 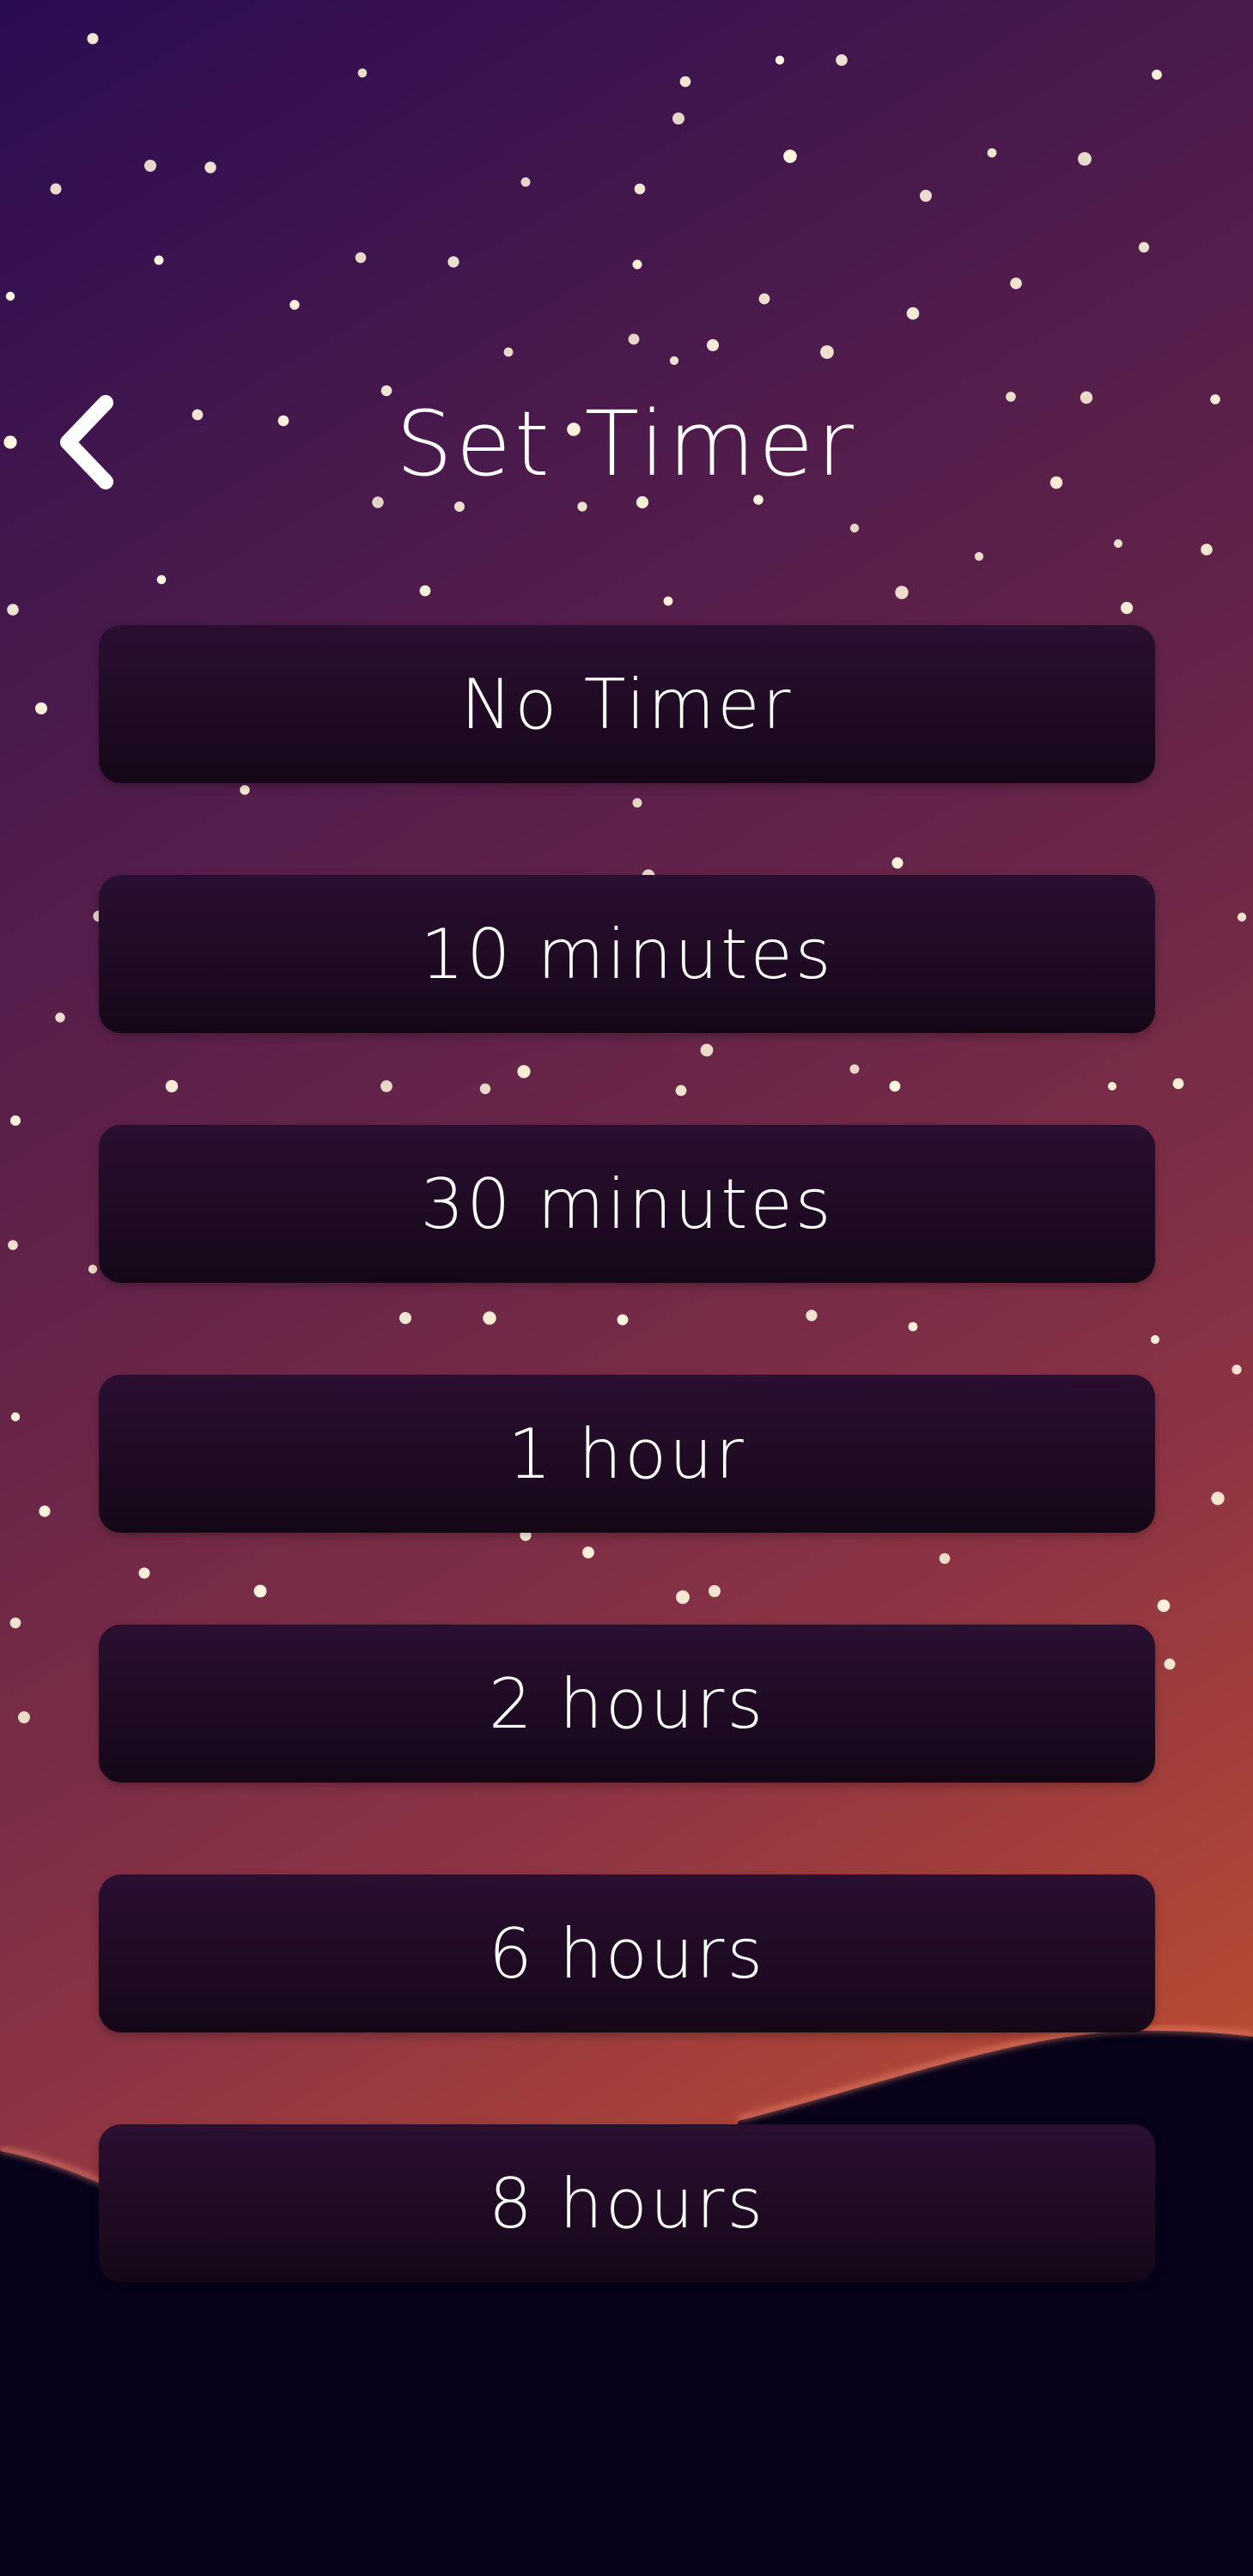 I want to click on timer-option-label: 1 hour, so click(x=627, y=1453).